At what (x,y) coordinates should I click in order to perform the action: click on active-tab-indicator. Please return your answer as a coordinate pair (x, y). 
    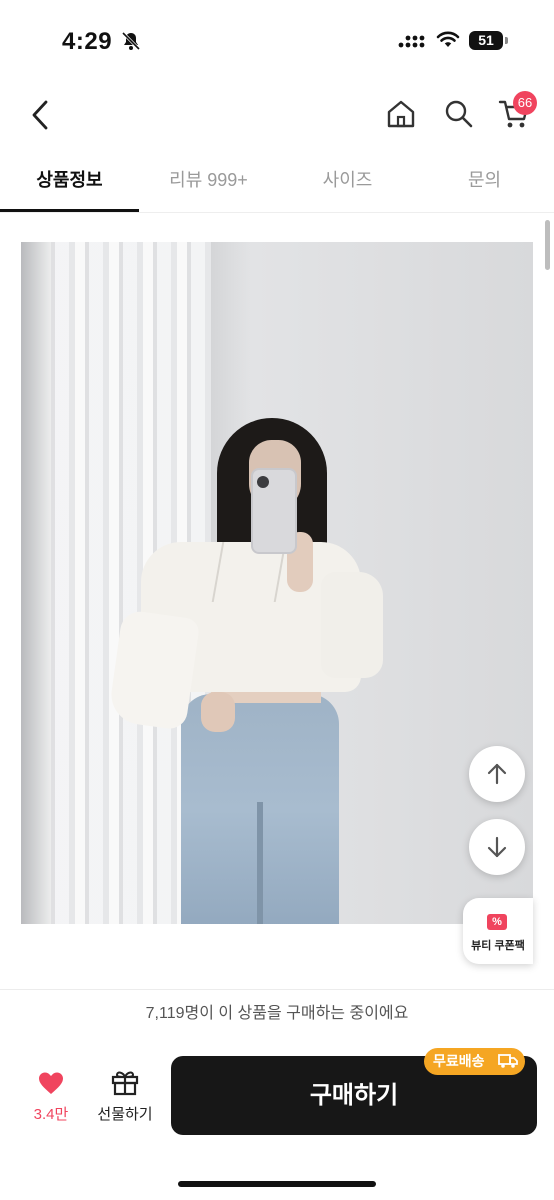
    Looking at the image, I should click on (69, 210).